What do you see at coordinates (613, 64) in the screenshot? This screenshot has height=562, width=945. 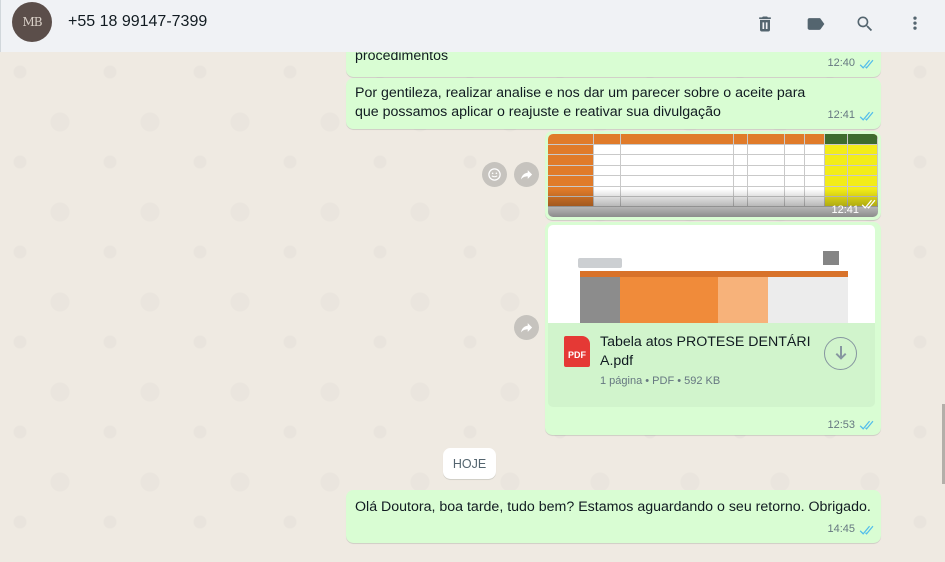 I see `message-bubble: procedimentos 12:40` at bounding box center [613, 64].